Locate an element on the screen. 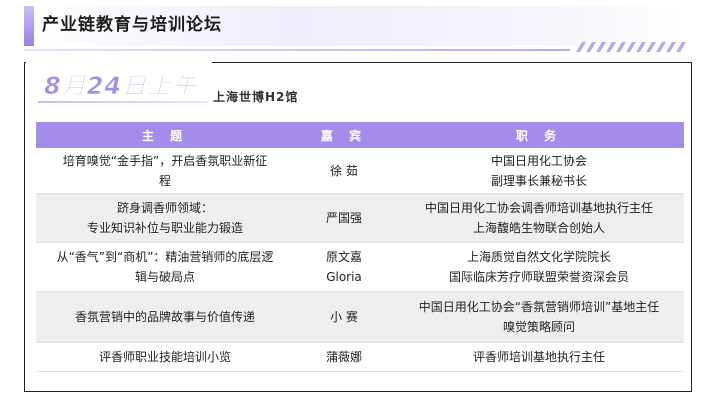  speaker-cell: 严国强 is located at coordinates (344, 218).